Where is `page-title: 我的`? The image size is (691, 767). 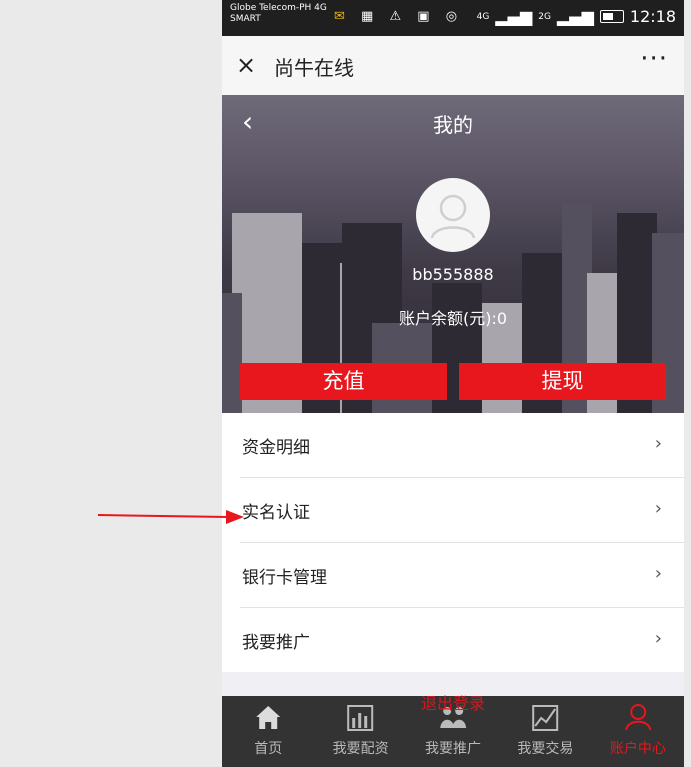
page-title: 我的 is located at coordinates (453, 125).